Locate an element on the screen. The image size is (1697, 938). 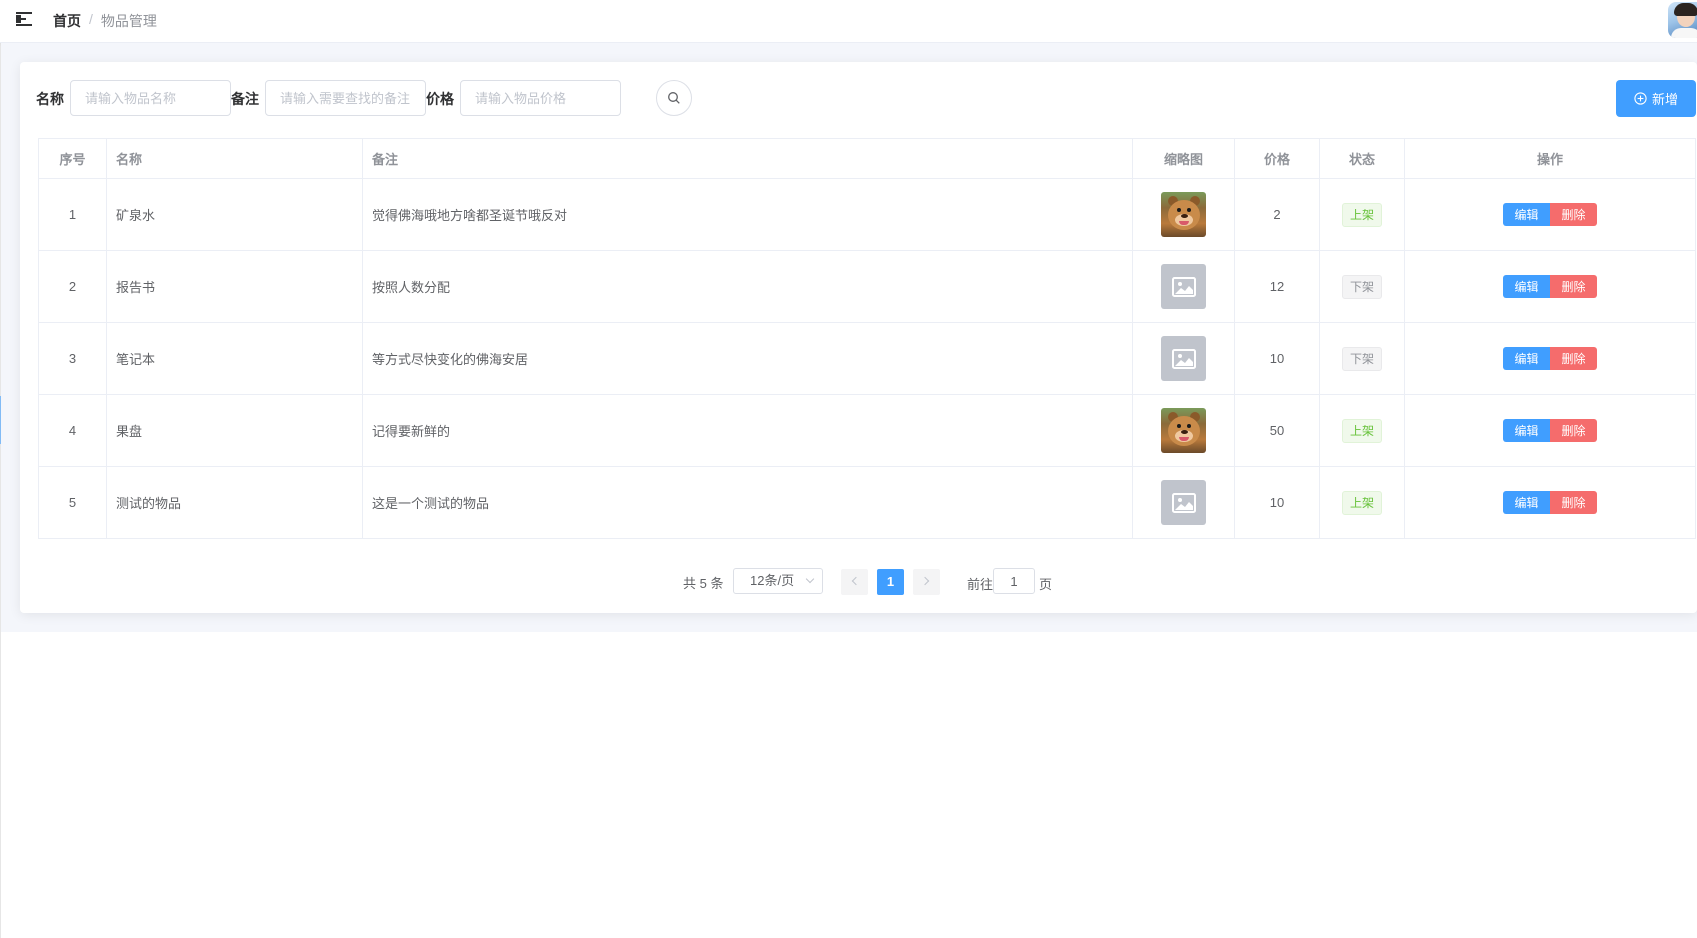
price-search-input is located at coordinates (540, 98).